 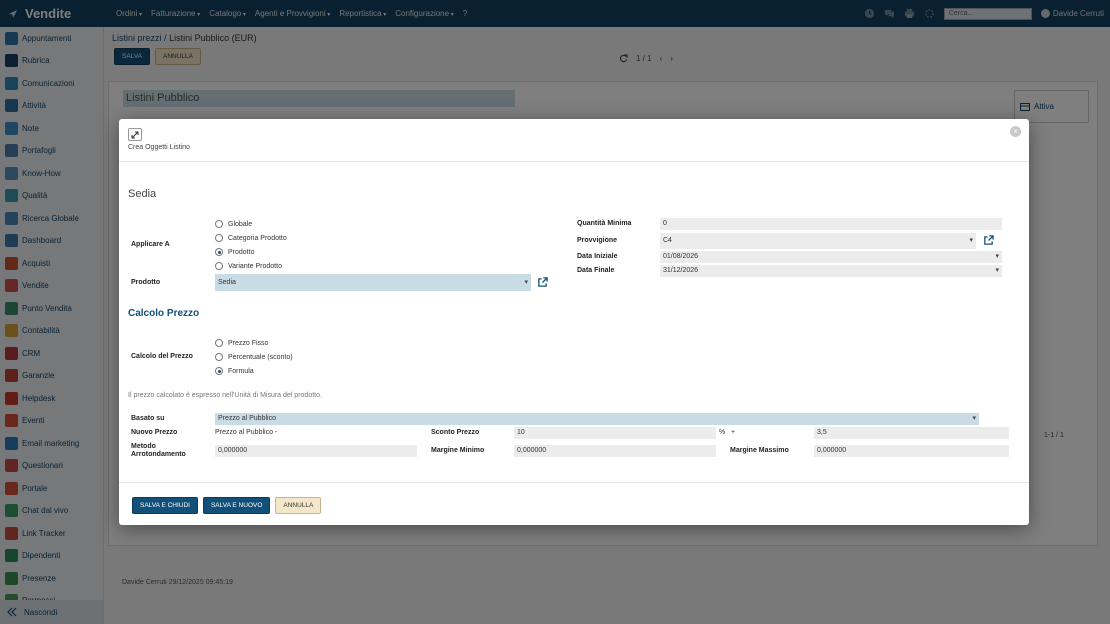 What do you see at coordinates (722, 432) in the screenshot?
I see `percent-sign: %` at bounding box center [722, 432].